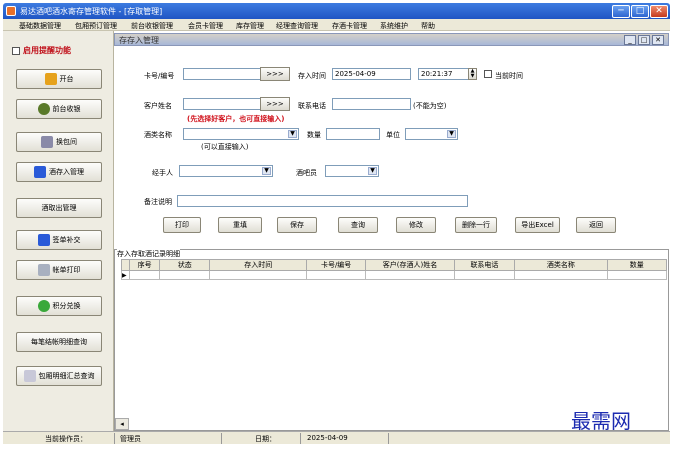 The image size is (686, 453). I want to click on menu-inventory: 库存管理, so click(250, 26).